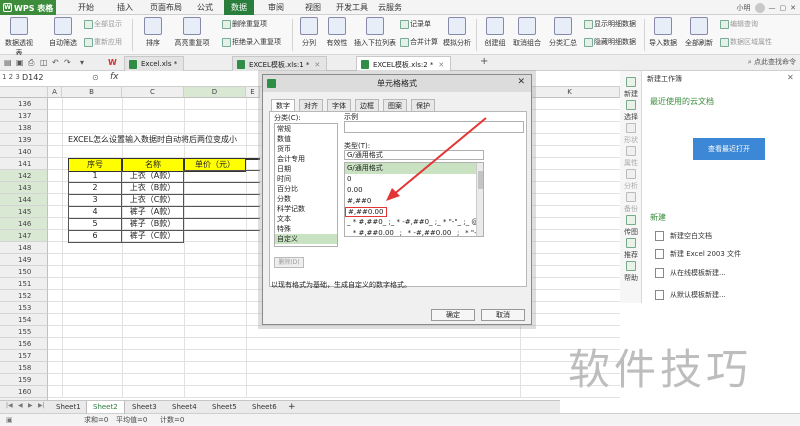  Describe the element at coordinates (114, 77) in the screenshot. I see `function-icon: fx` at that location.